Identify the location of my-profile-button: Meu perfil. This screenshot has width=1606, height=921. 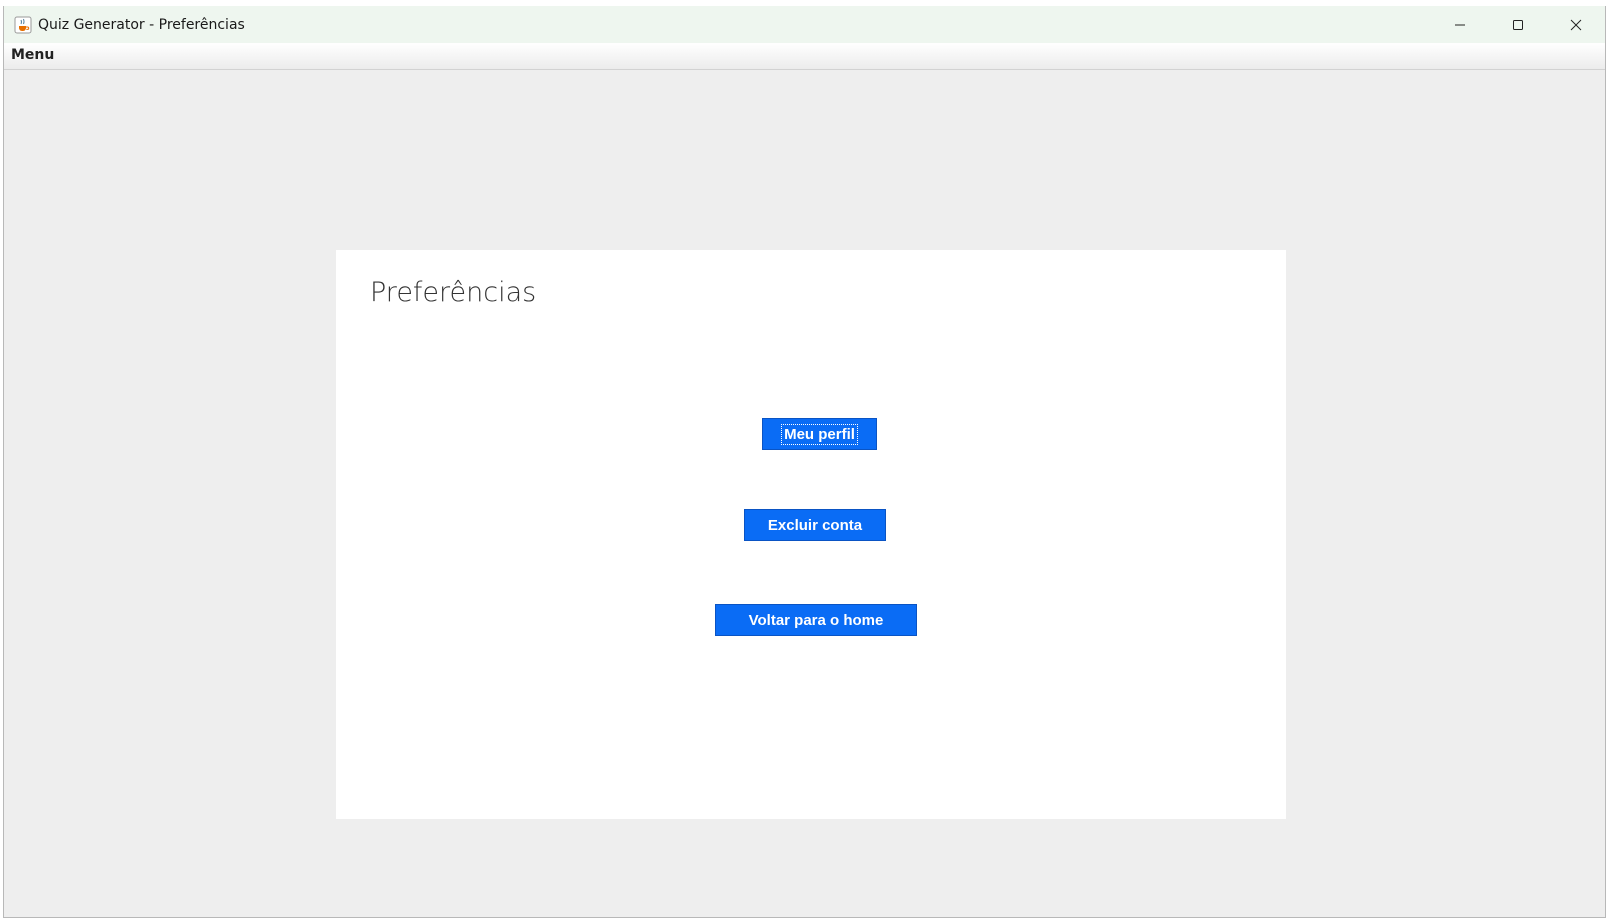
(819, 434).